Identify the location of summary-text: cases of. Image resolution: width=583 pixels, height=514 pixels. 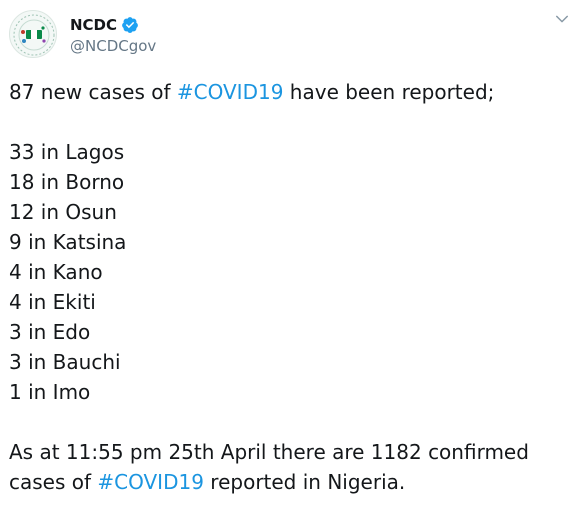
(53, 482).